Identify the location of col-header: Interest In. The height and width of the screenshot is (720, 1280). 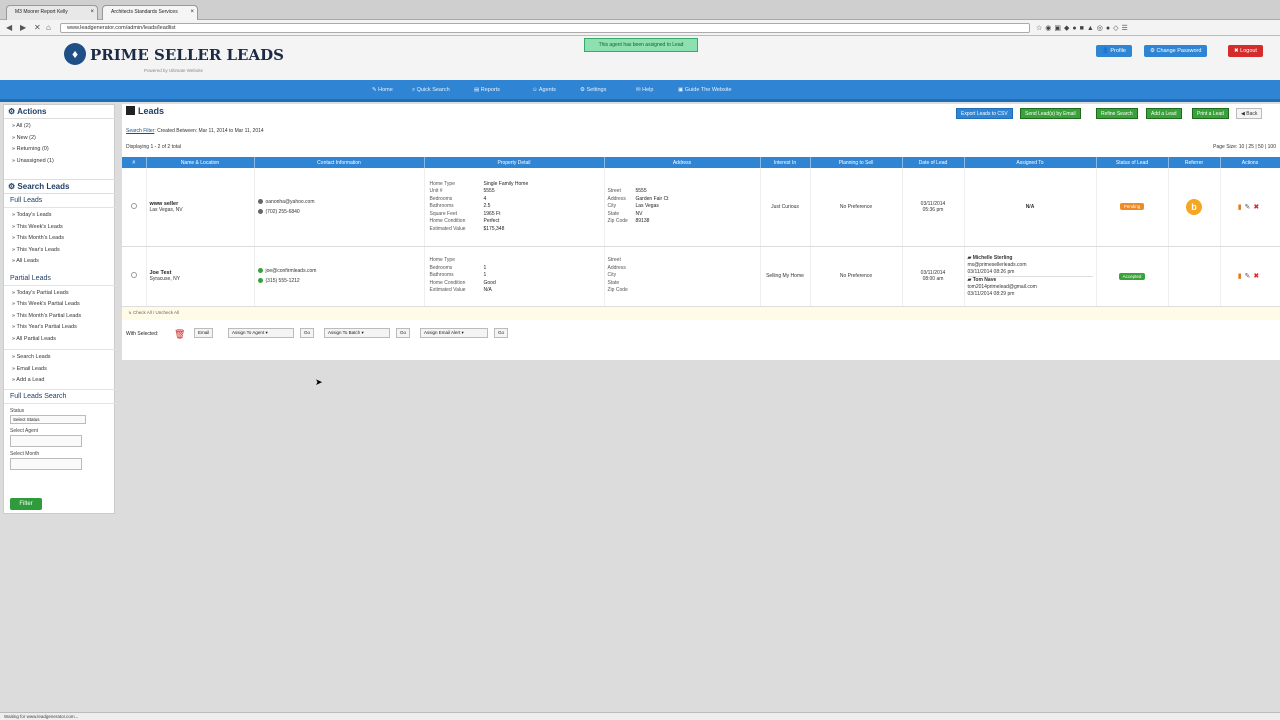
(785, 162).